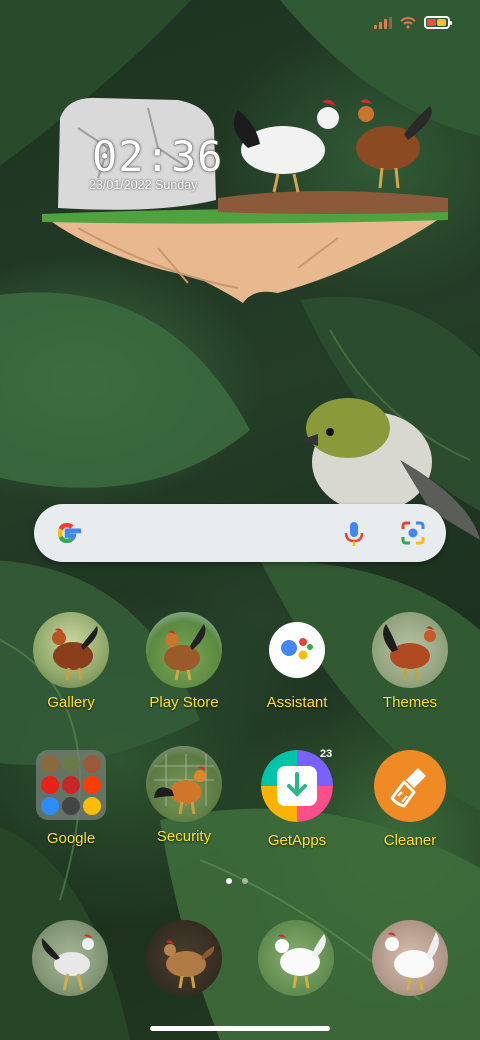 Image resolution: width=480 pixels, height=1040 pixels. What do you see at coordinates (408, 22) in the screenshot?
I see `wifi-icon` at bounding box center [408, 22].